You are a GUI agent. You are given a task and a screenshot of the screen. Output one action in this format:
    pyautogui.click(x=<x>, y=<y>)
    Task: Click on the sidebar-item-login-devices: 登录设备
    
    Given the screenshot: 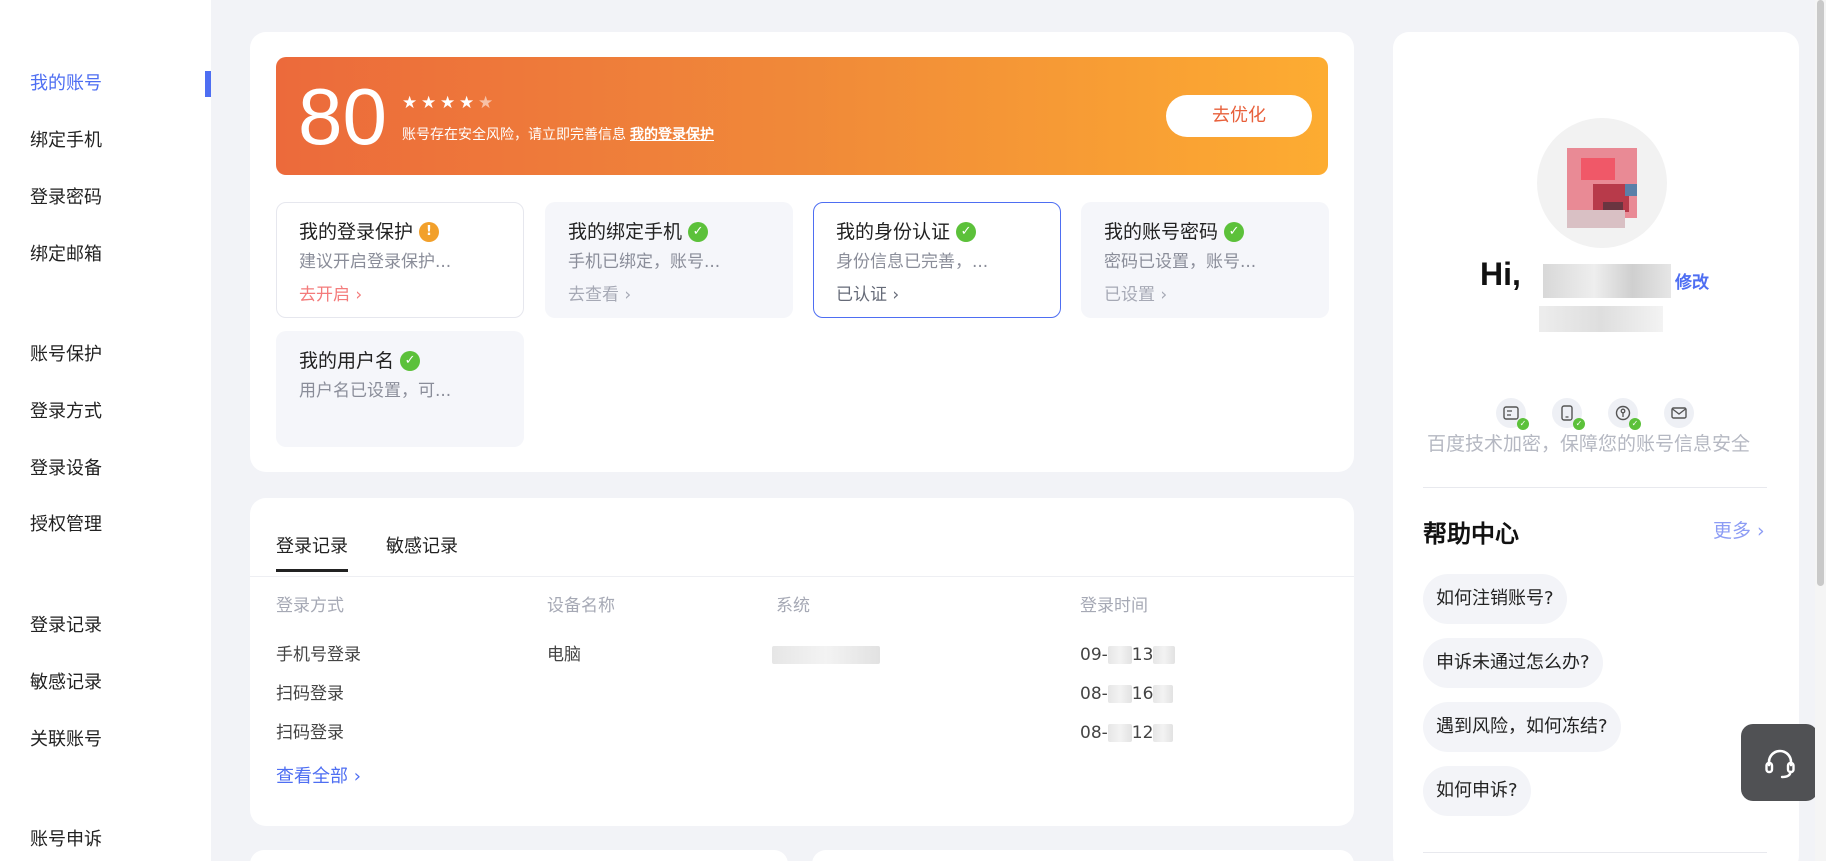 What is the action you would take?
    pyautogui.click(x=66, y=469)
    